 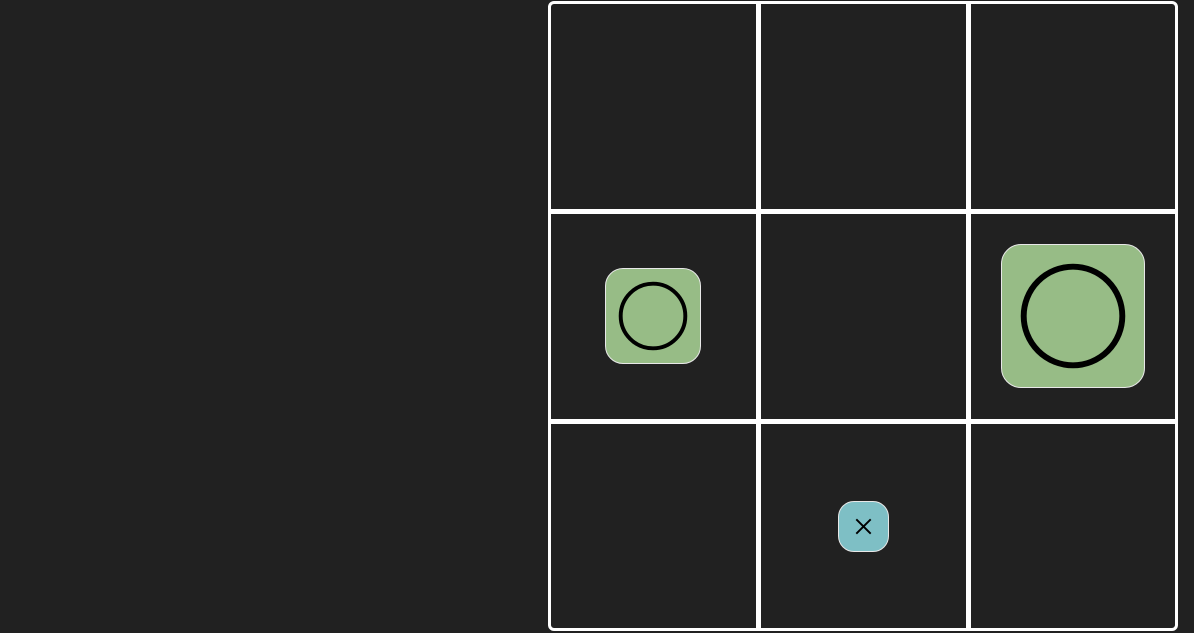 I want to click on board-cell-r2-c3, so click(x=1073, y=316).